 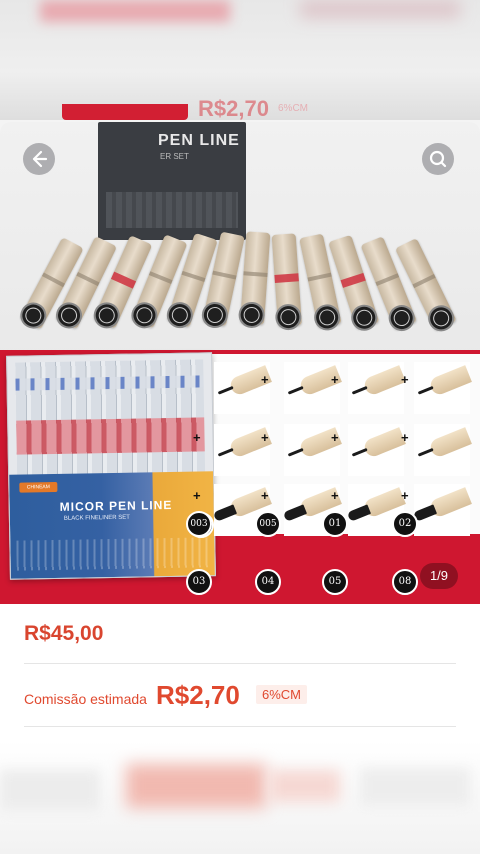 What do you see at coordinates (198, 695) in the screenshot?
I see `commission-value: R$2,70` at bounding box center [198, 695].